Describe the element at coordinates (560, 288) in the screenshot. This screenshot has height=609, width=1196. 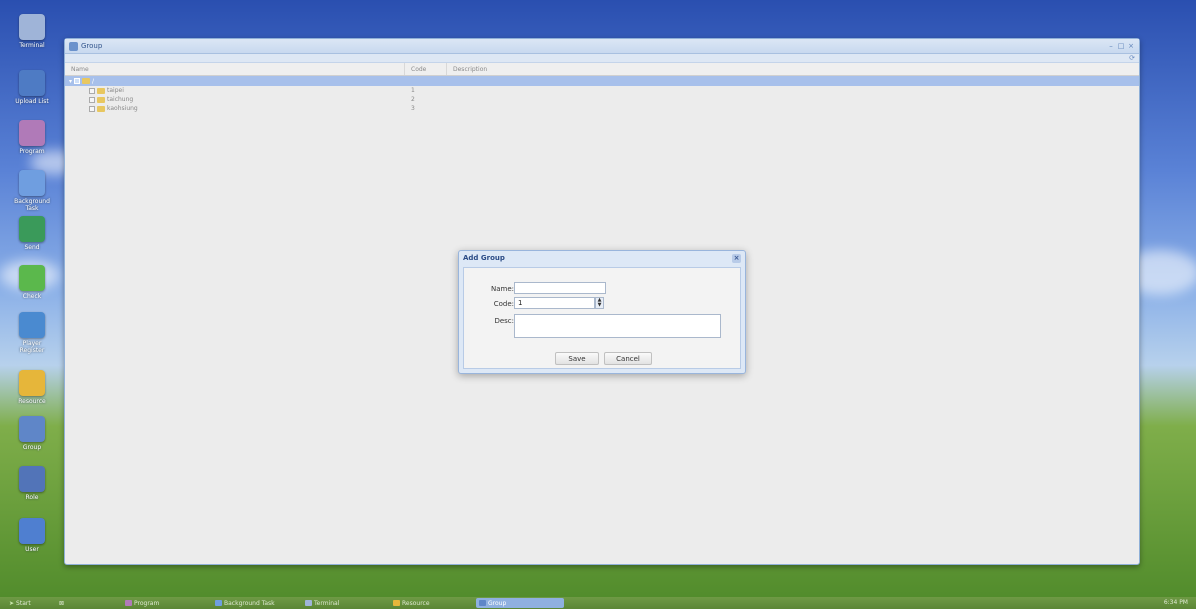
I see `name-field` at that location.